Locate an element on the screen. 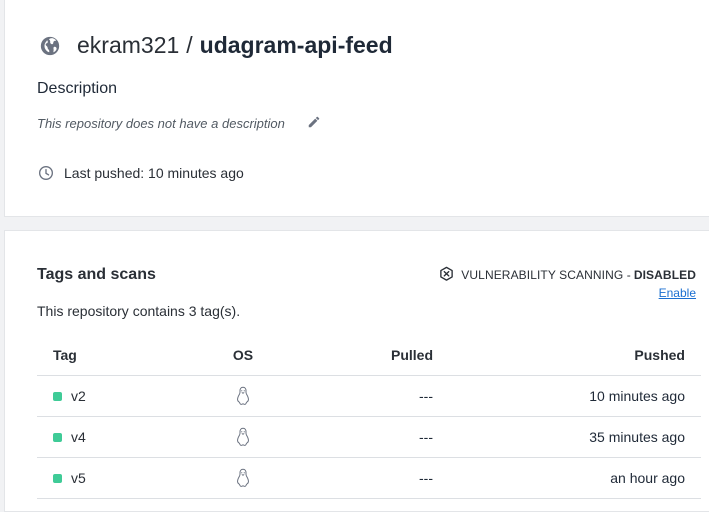 This screenshot has height=512, width=709. tag-name: v5 is located at coordinates (78, 478).